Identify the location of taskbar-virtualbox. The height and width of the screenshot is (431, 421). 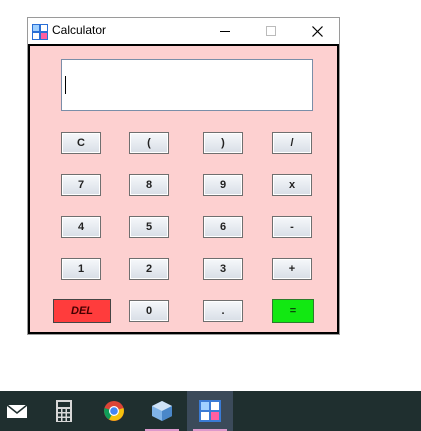
(162, 411).